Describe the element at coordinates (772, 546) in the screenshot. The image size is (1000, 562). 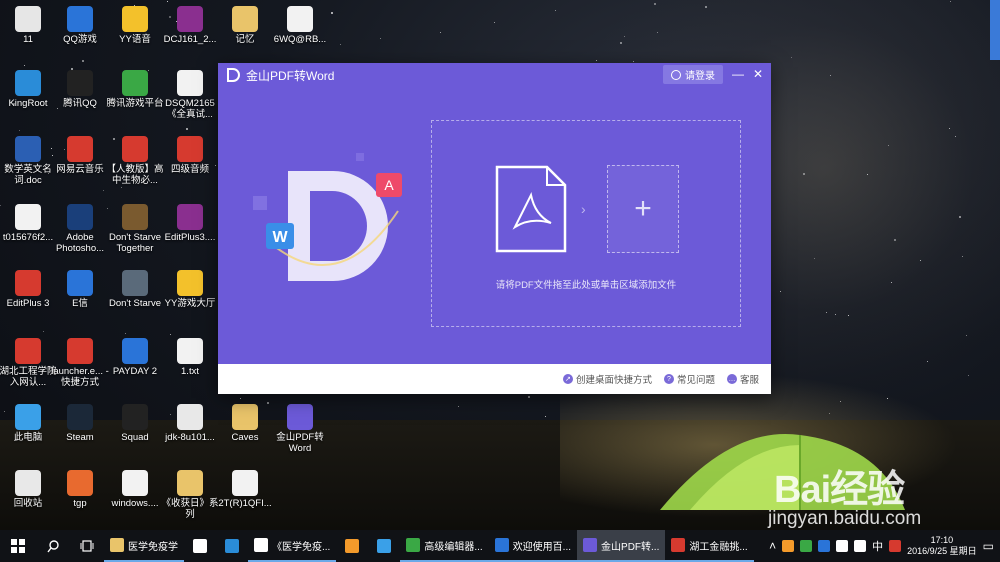
I see `chevron-up-icon: ˄` at that location.